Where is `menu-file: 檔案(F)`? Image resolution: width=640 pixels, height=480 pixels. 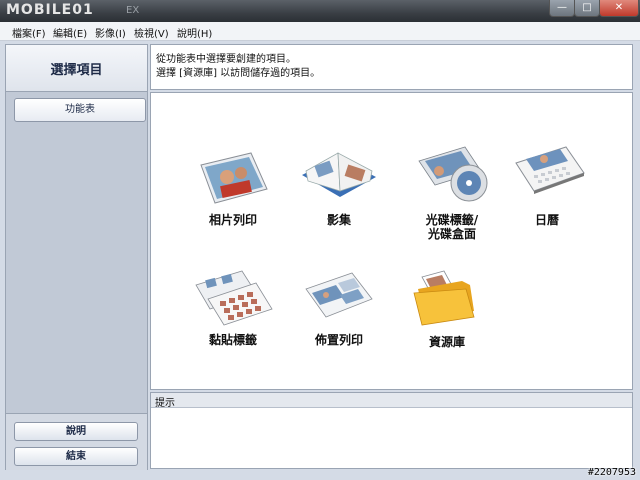 menu-file: 檔案(F) is located at coordinates (29, 32).